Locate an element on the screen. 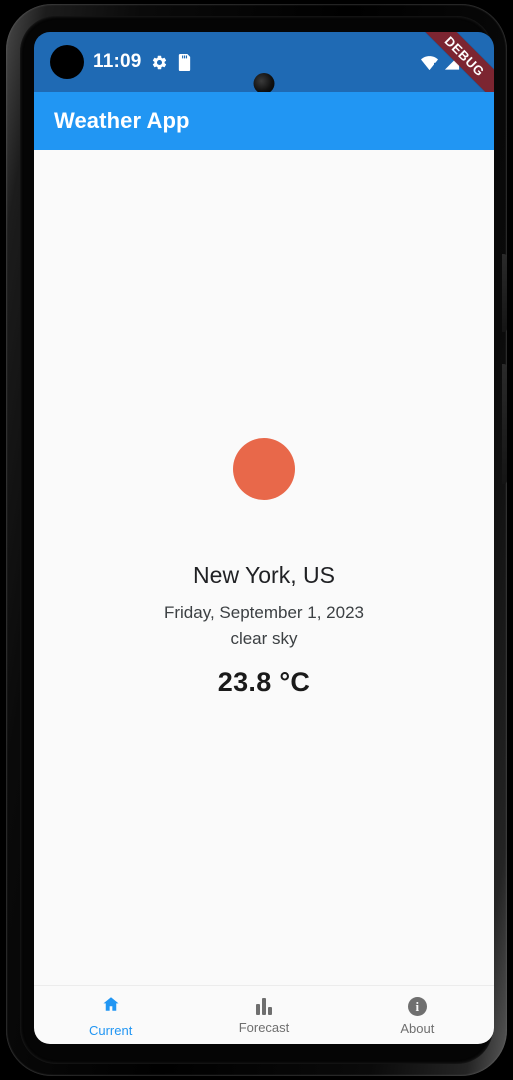  volume-button is located at coordinates (504, 424).